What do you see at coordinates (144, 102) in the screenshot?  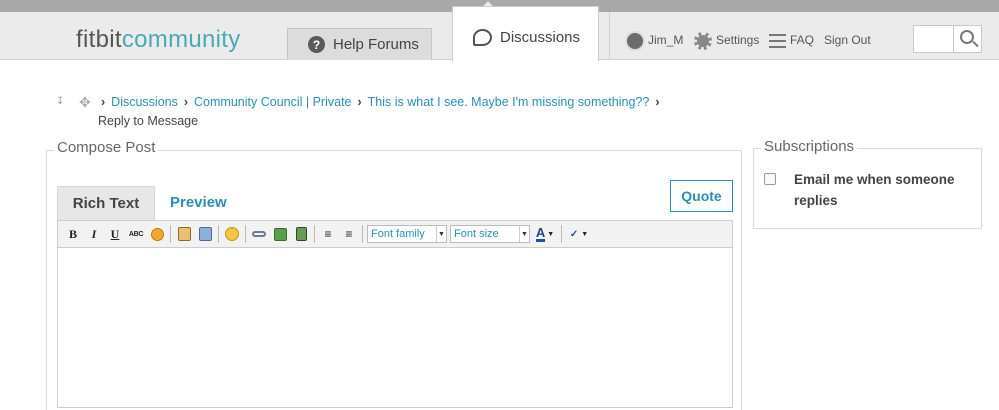 I see `breadcrumb-discussions: Discussions` at bounding box center [144, 102].